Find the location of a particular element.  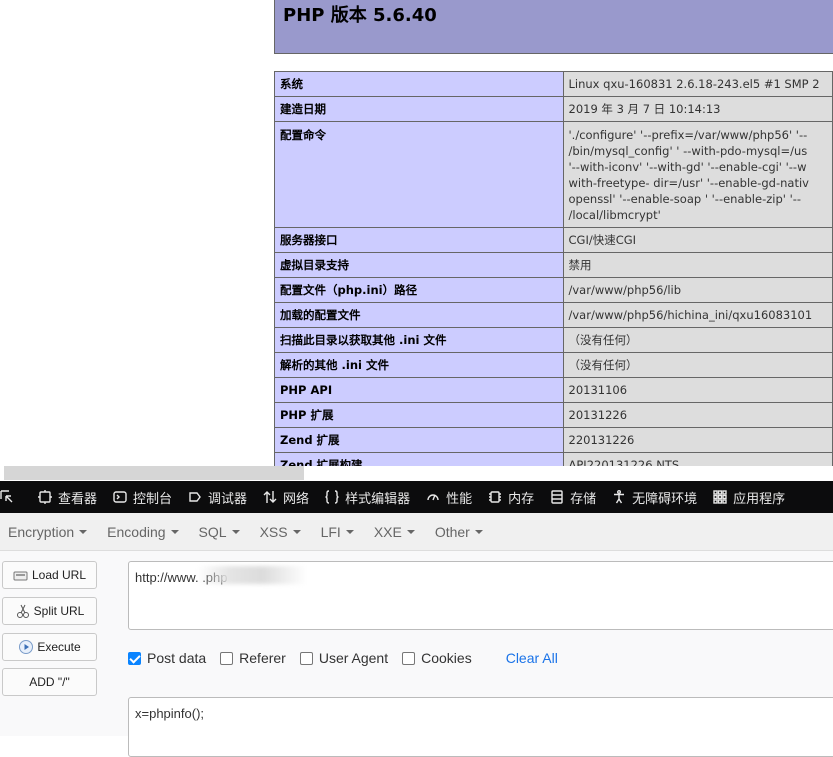

devtools-tab-application: 应用程序 is located at coordinates (749, 497).